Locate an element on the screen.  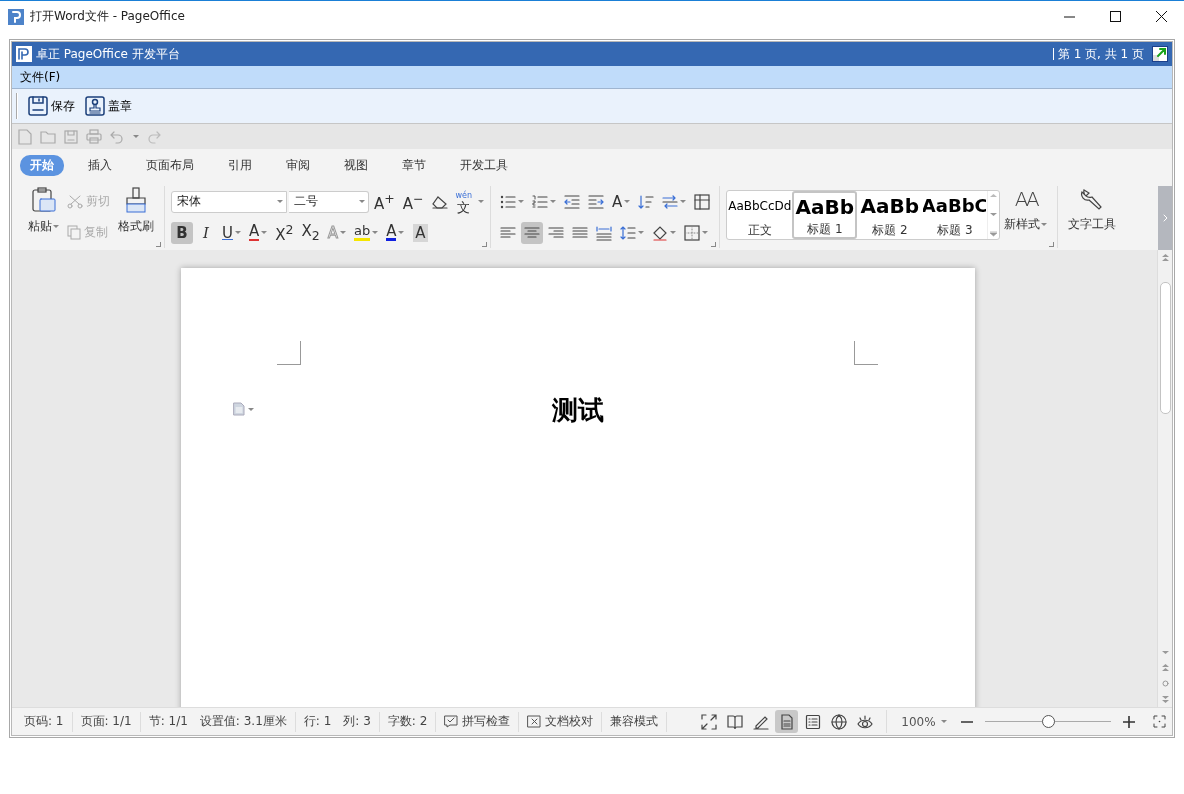
paragraph-marker-icon is located at coordinates (238, 409).